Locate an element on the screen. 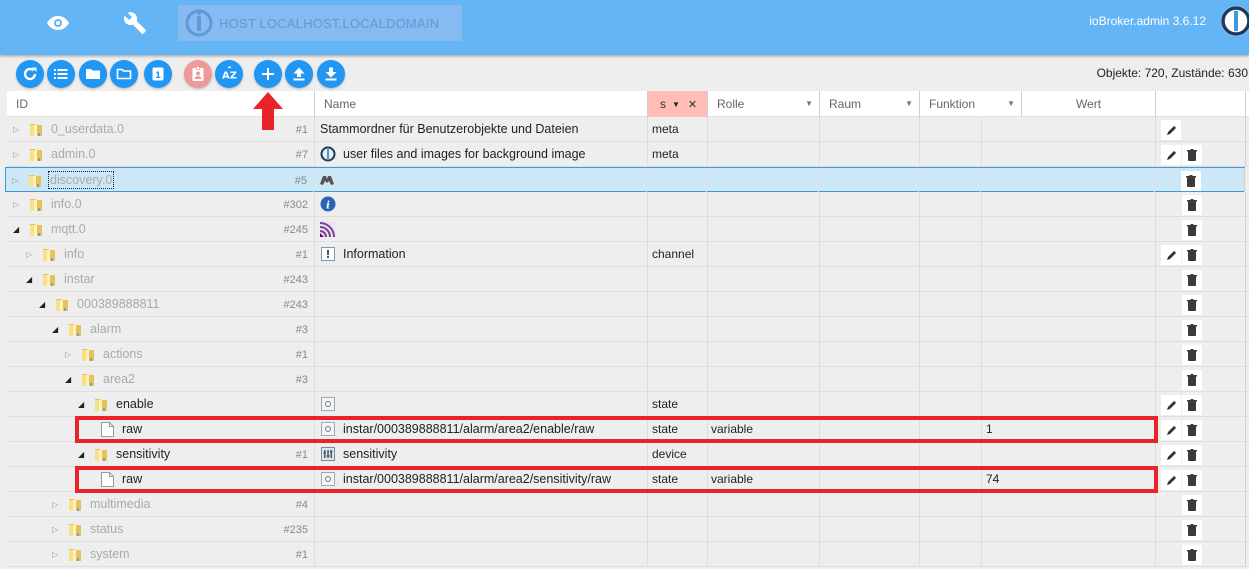 Image resolution: width=1249 pixels, height=569 pixels. table-row: ◢ alarm #3 is located at coordinates (628, 329).